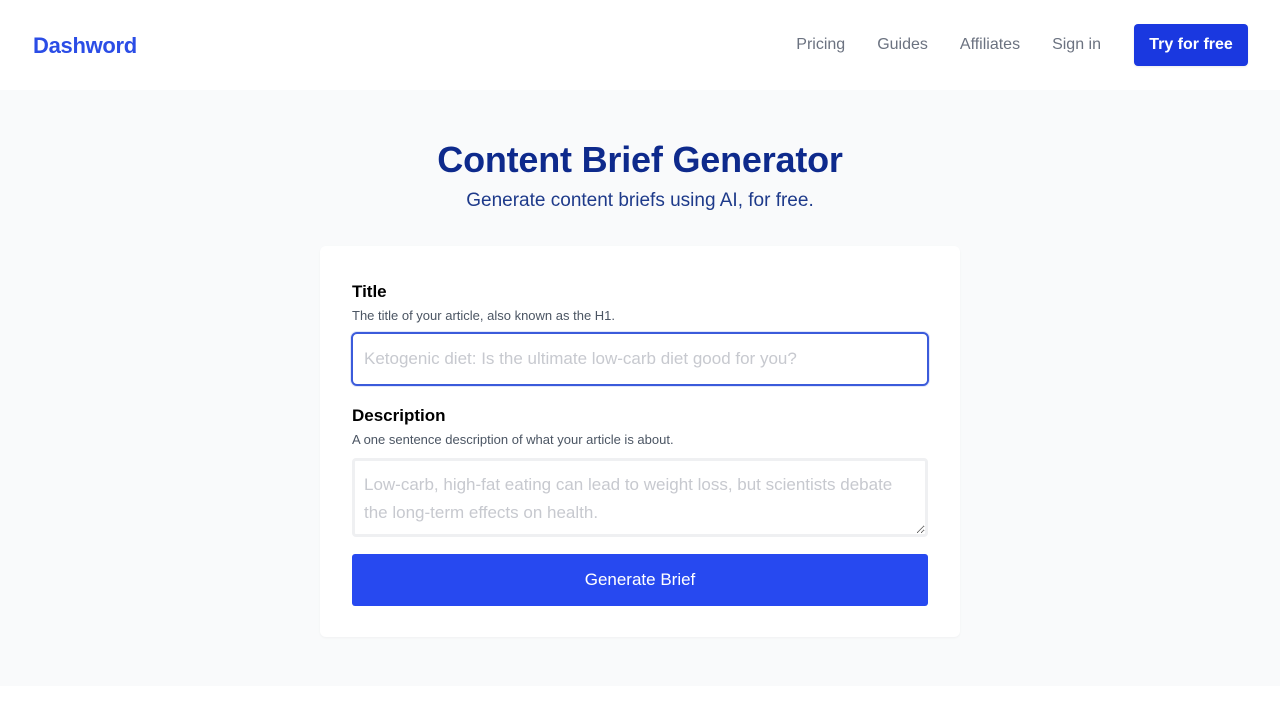 This screenshot has width=1280, height=720. I want to click on nav-link-sign-in: Sign in, so click(1076, 45).